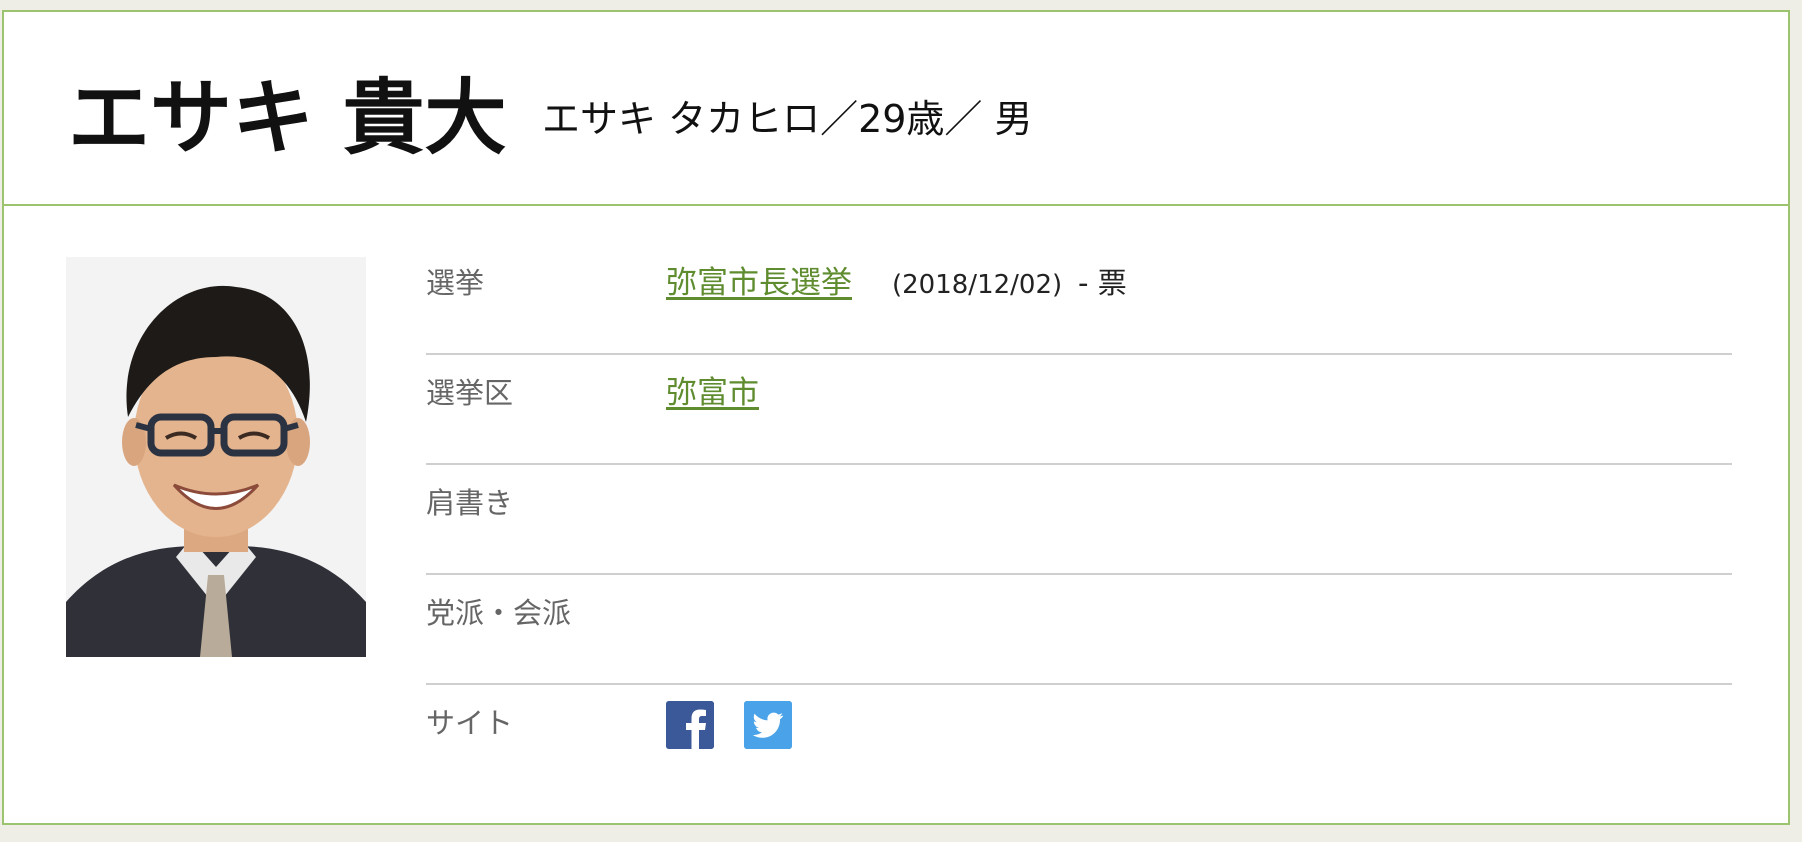 This screenshot has width=1802, height=842. Describe the element at coordinates (470, 723) in the screenshot. I see `site-label: サイト` at that location.